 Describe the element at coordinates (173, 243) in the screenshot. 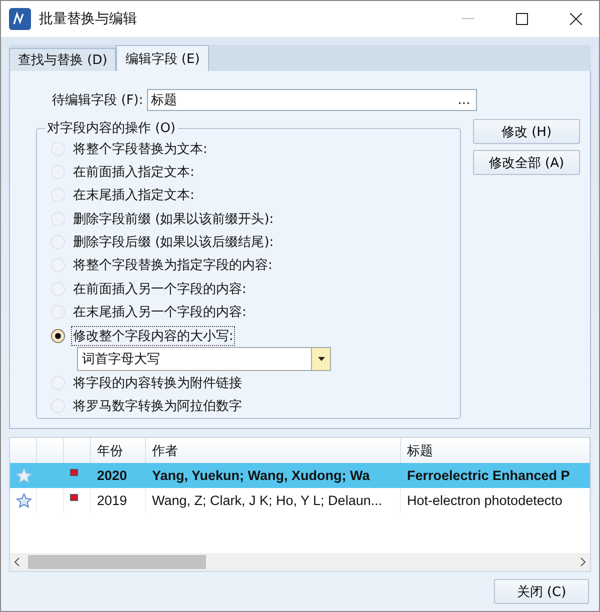

I see `option-label: 删除字段后缀 (如果以该后缀结尾):` at that location.